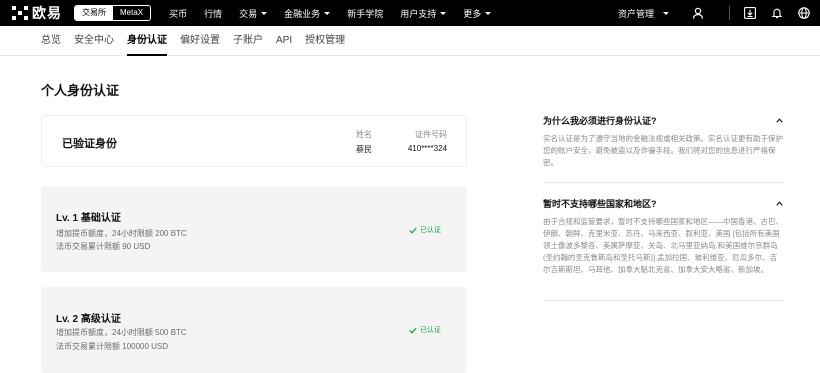  I want to click on switch-exchange: 交易所, so click(94, 13).